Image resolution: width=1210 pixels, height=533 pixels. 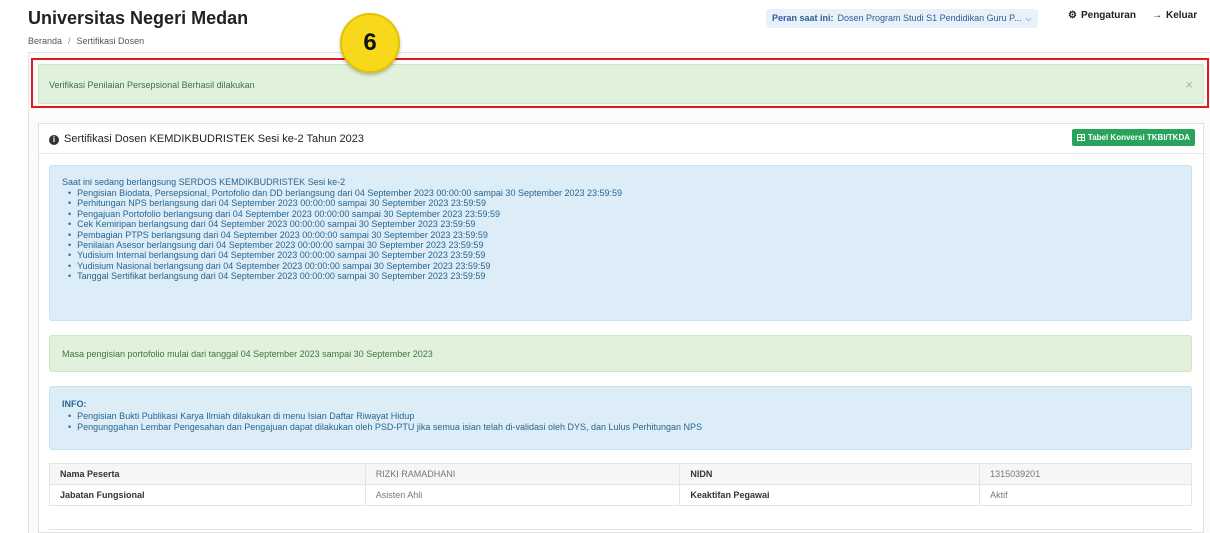 What do you see at coordinates (803, 18) in the screenshot?
I see `role-label: Peran saat ini:` at bounding box center [803, 18].